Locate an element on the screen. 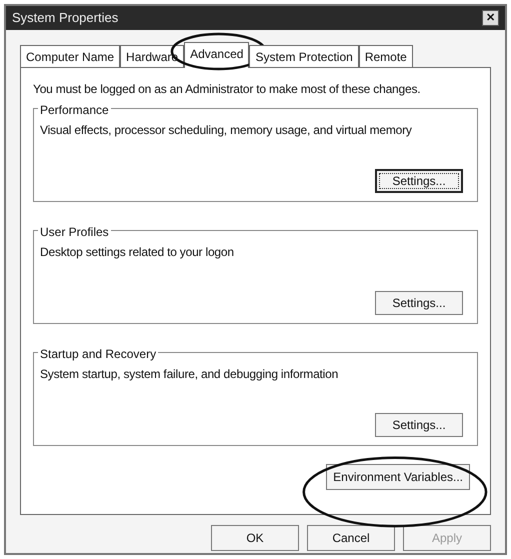 The image size is (511, 559). tab: Remote is located at coordinates (385, 56).